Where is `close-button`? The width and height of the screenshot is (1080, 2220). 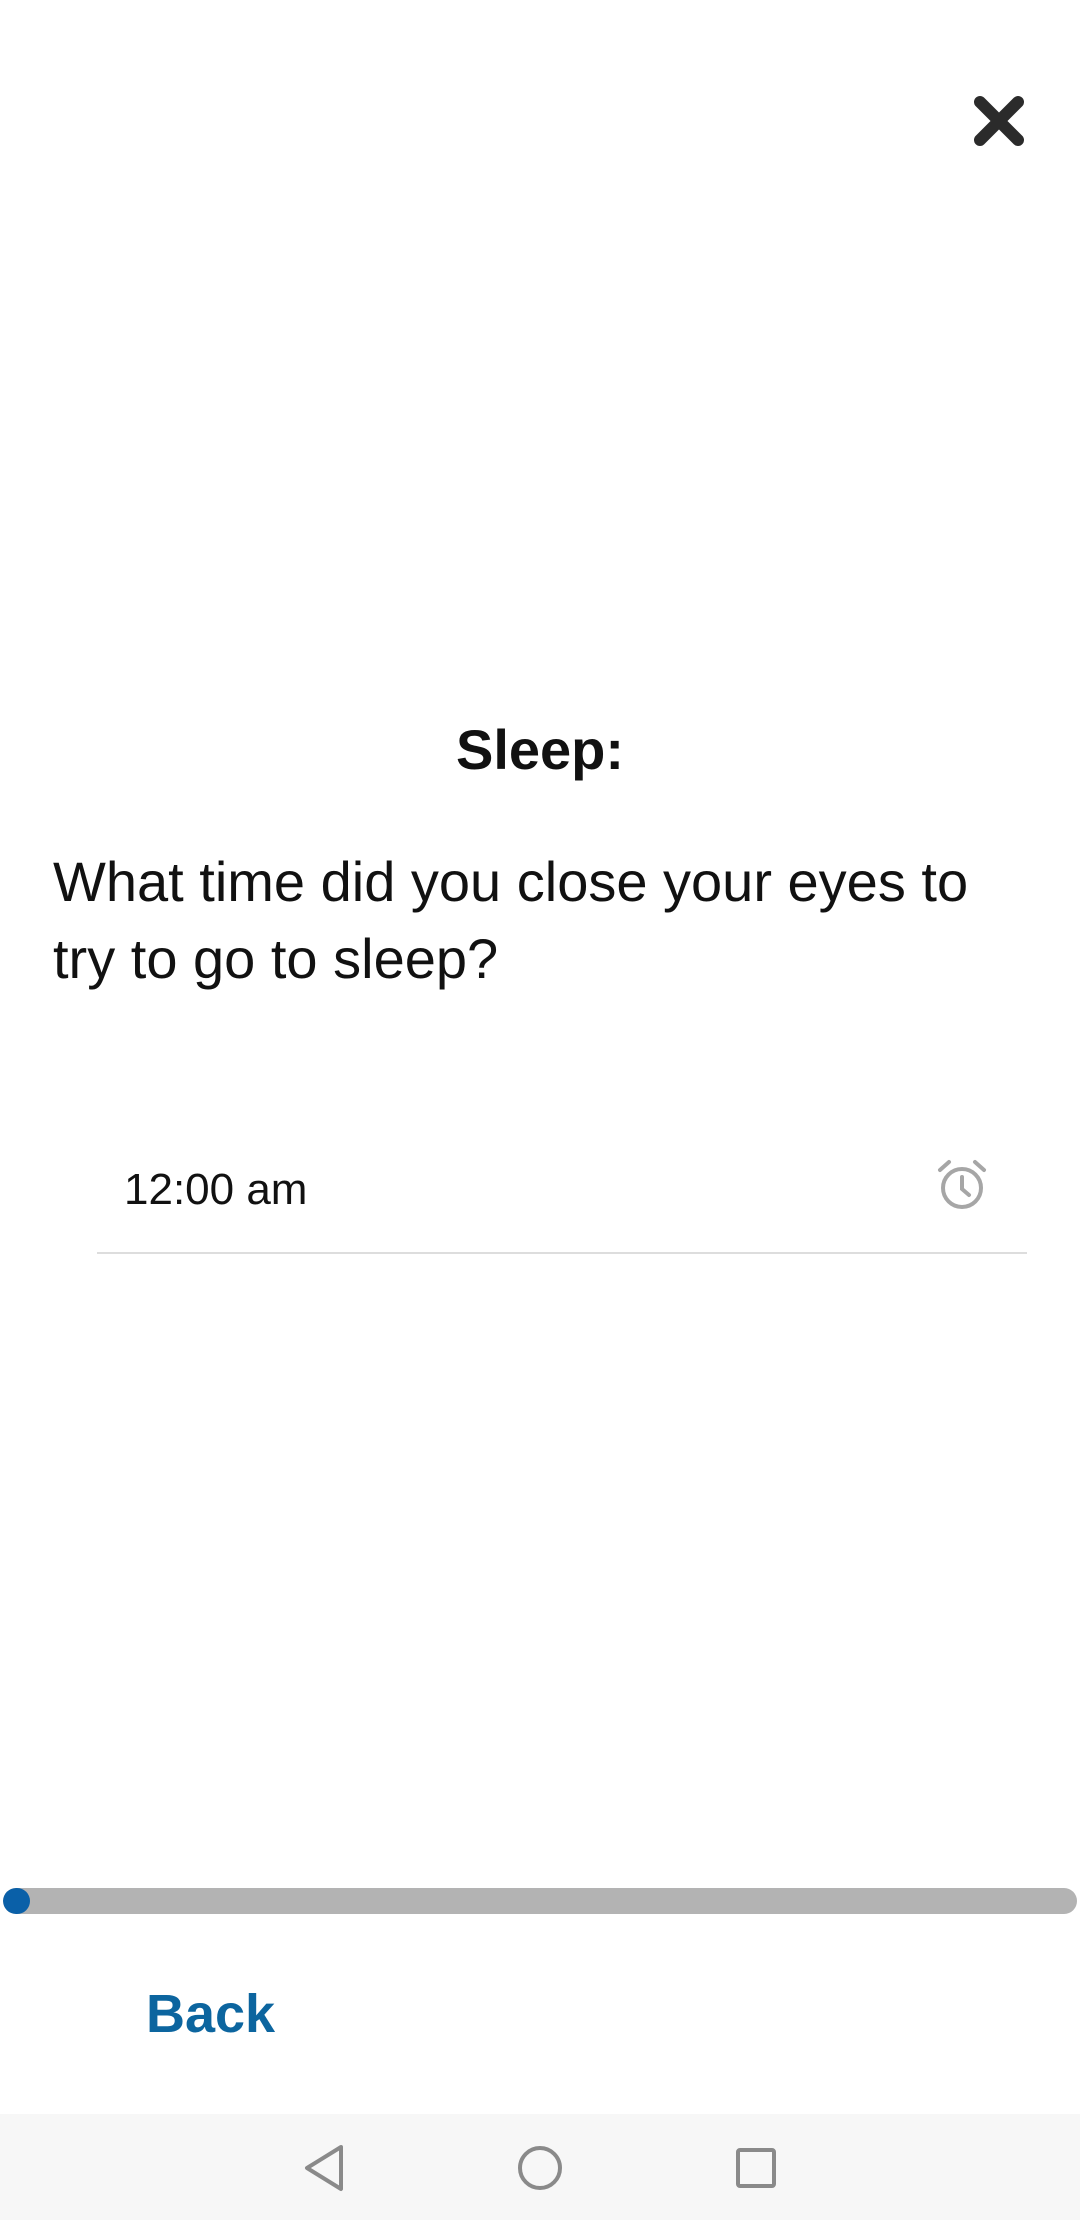 close-button is located at coordinates (999, 121).